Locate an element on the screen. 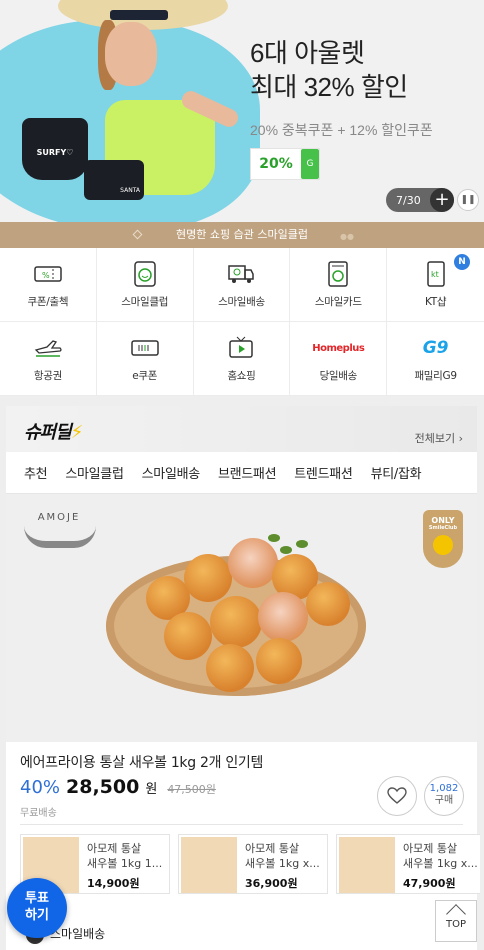 The height and width of the screenshot is (950, 484). service-kt-shop: N kt KT샵 is located at coordinates (435, 285).